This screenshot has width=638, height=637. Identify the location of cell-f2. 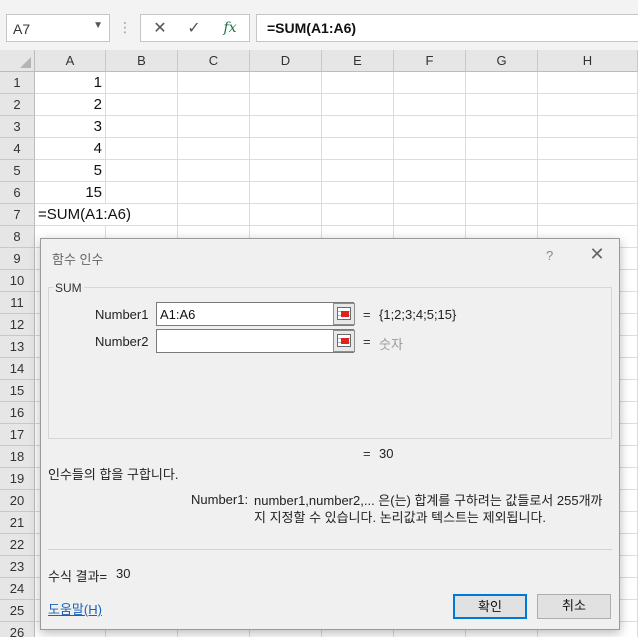
(430, 105).